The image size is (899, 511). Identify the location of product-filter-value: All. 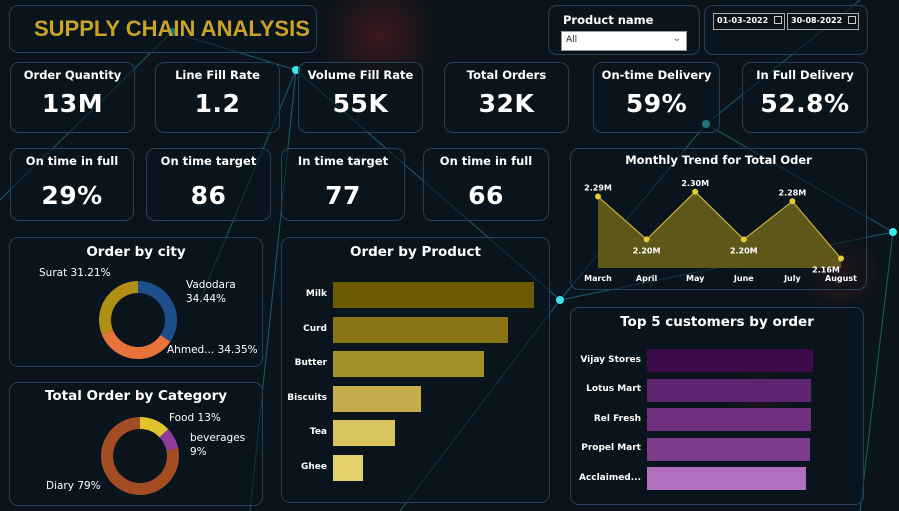
(572, 40).